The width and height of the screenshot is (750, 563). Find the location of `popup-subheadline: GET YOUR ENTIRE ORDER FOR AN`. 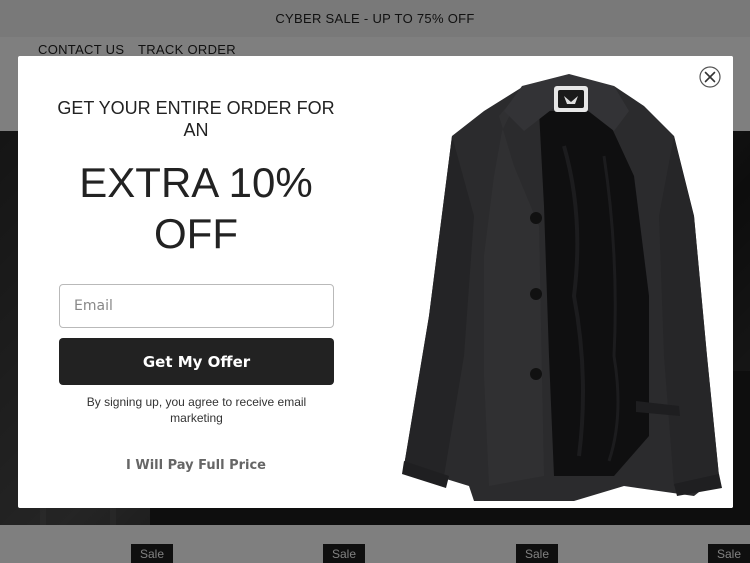

popup-subheadline: GET YOUR ENTIRE ORDER FOR AN is located at coordinates (196, 119).